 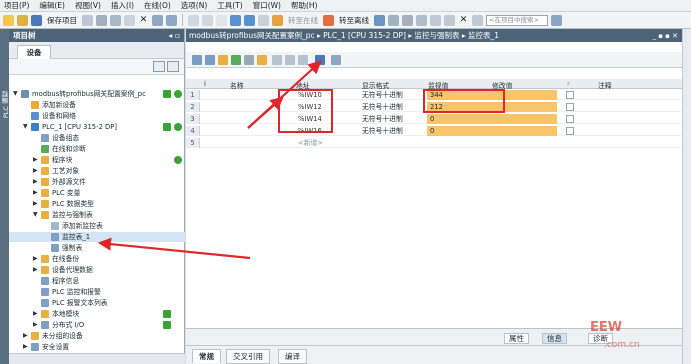 I want to click on address-cell: <新增>, so click(x=310, y=143).